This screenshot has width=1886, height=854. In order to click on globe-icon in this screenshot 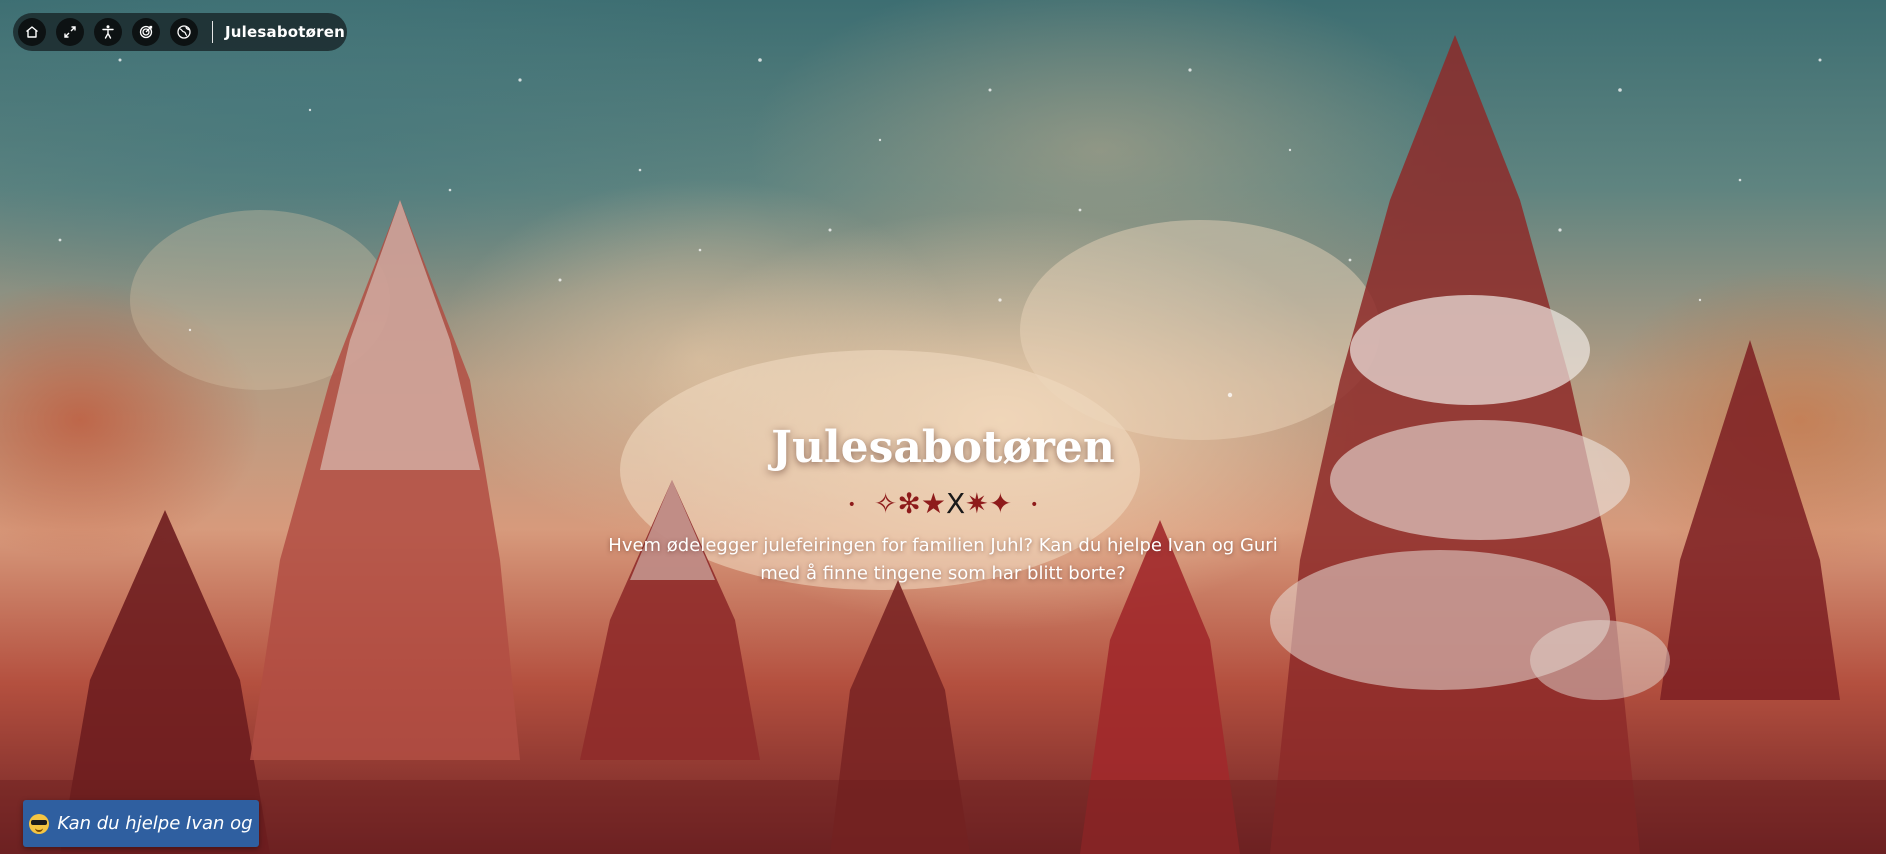, I will do `click(184, 32)`.